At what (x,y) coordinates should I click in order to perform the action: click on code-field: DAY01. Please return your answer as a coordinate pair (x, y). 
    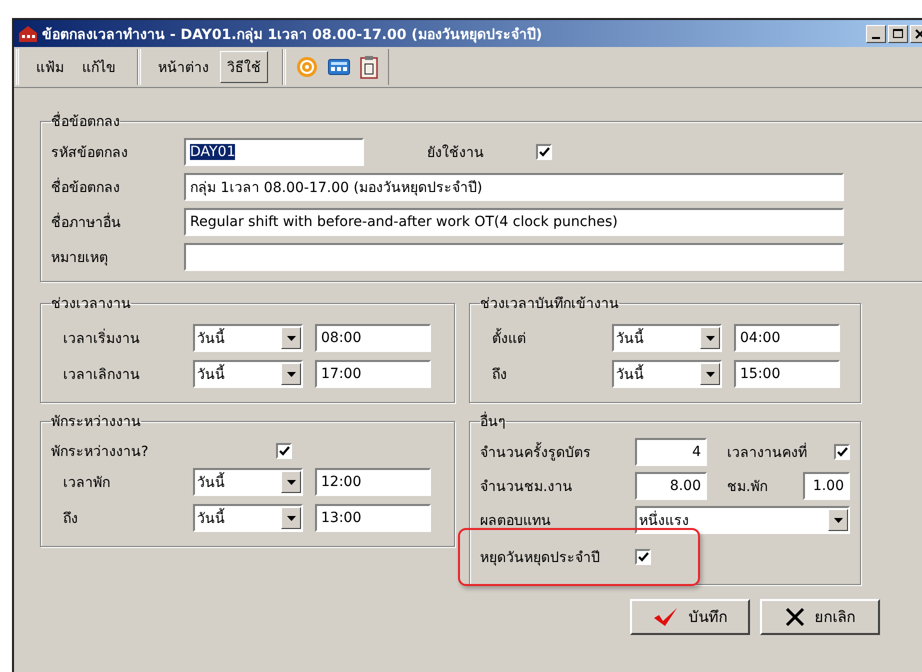
    Looking at the image, I should click on (274, 152).